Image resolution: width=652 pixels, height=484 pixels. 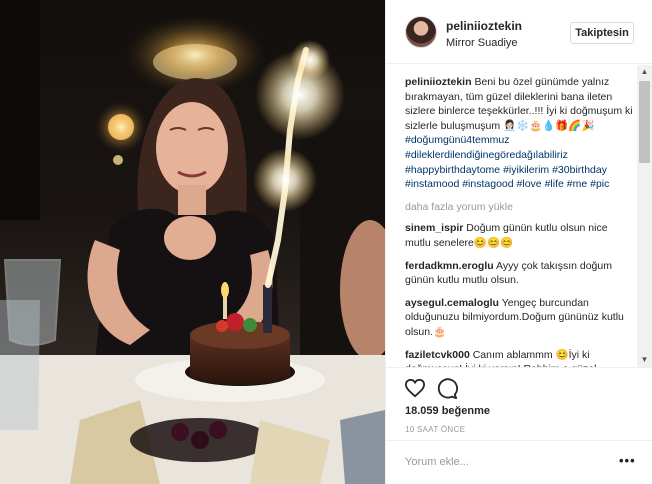 I want to click on hashtag: #love, so click(x=529, y=184).